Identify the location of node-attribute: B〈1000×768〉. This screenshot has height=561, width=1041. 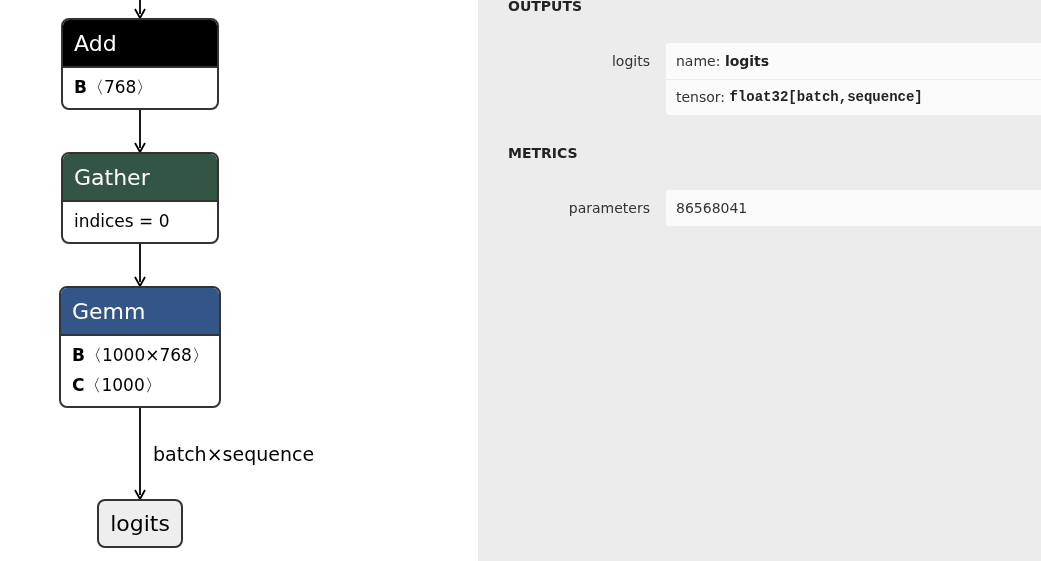
(140, 356).